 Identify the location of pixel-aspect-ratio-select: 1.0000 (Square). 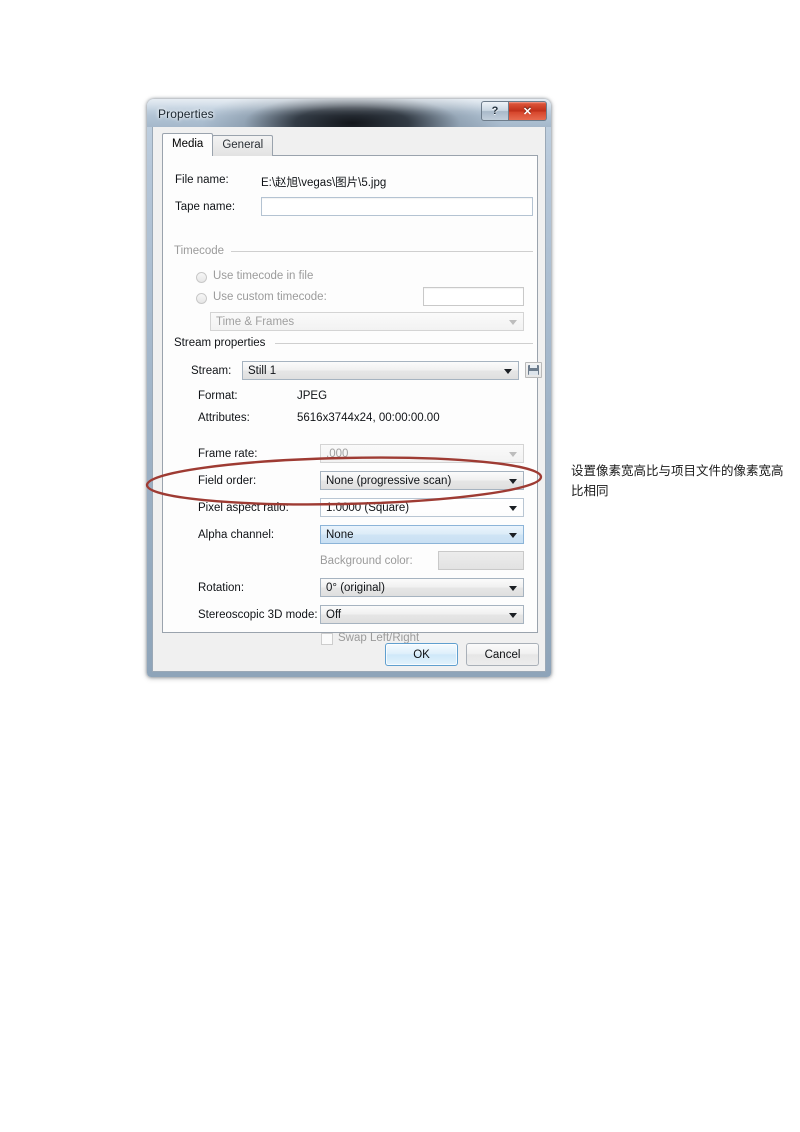
(422, 507).